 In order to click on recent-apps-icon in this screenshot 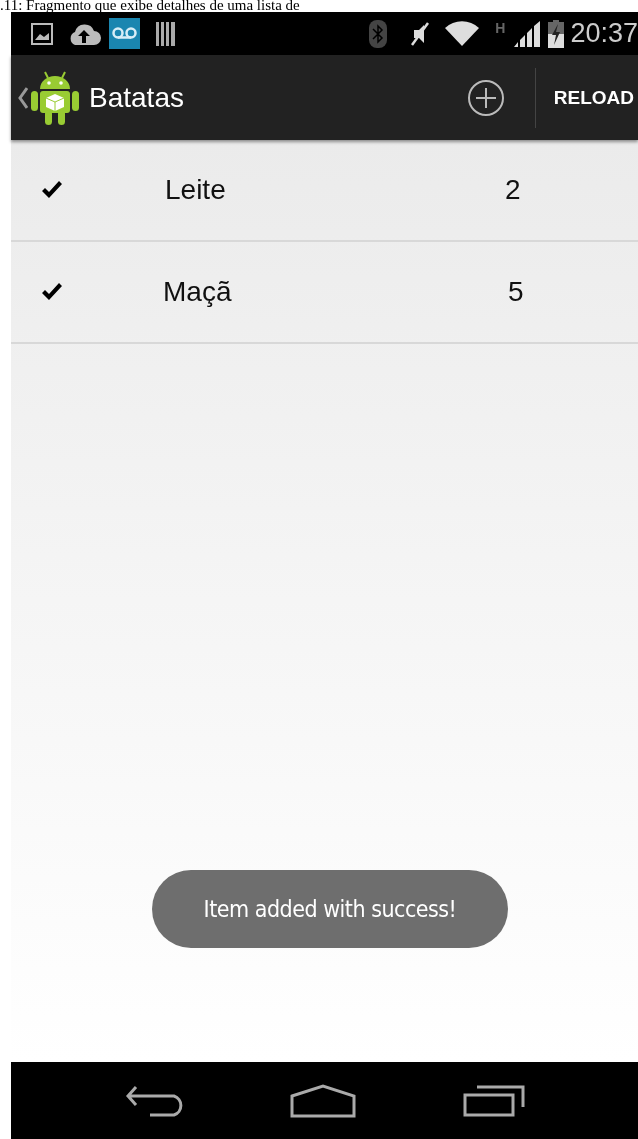, I will do `click(493, 1100)`.